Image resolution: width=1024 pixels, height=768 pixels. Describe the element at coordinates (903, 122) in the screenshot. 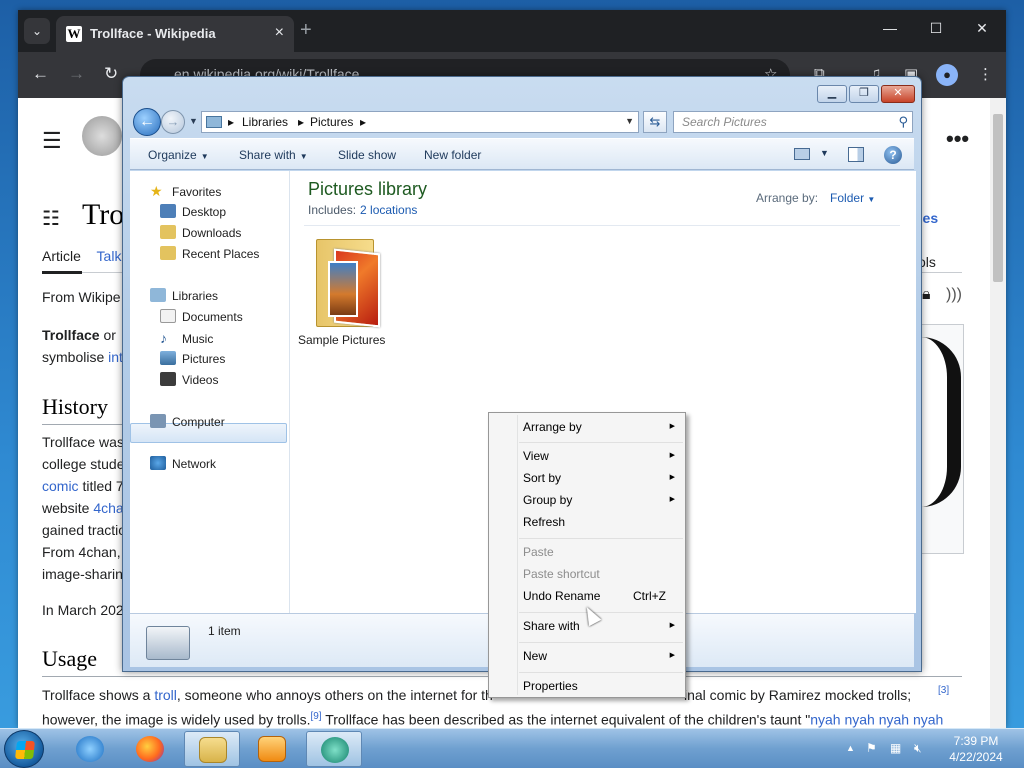

I see `search-icon: ⚲` at that location.